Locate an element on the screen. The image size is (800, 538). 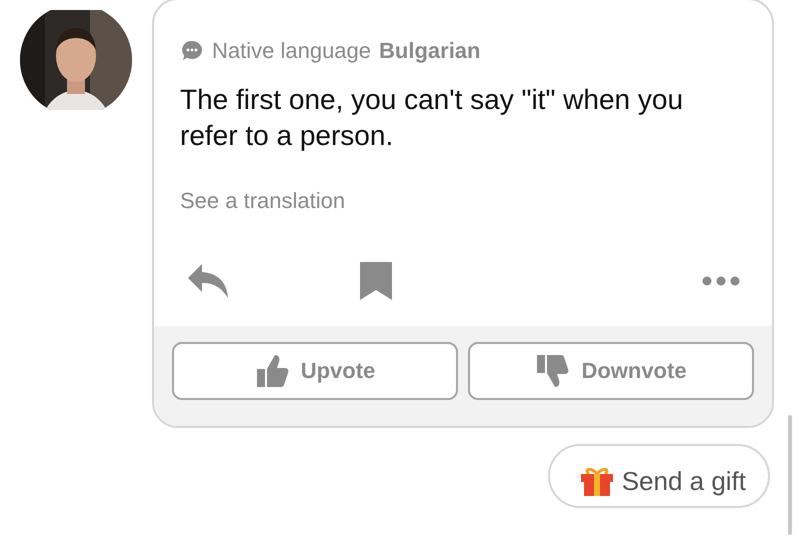
reply-icon is located at coordinates (208, 281).